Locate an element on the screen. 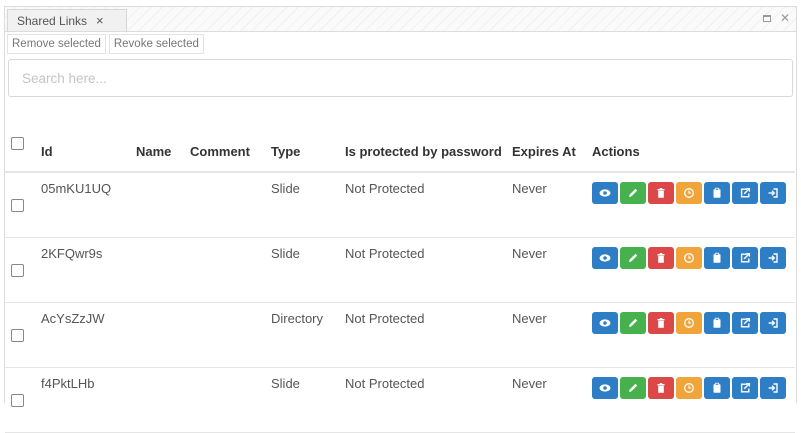  search-input is located at coordinates (400, 78).